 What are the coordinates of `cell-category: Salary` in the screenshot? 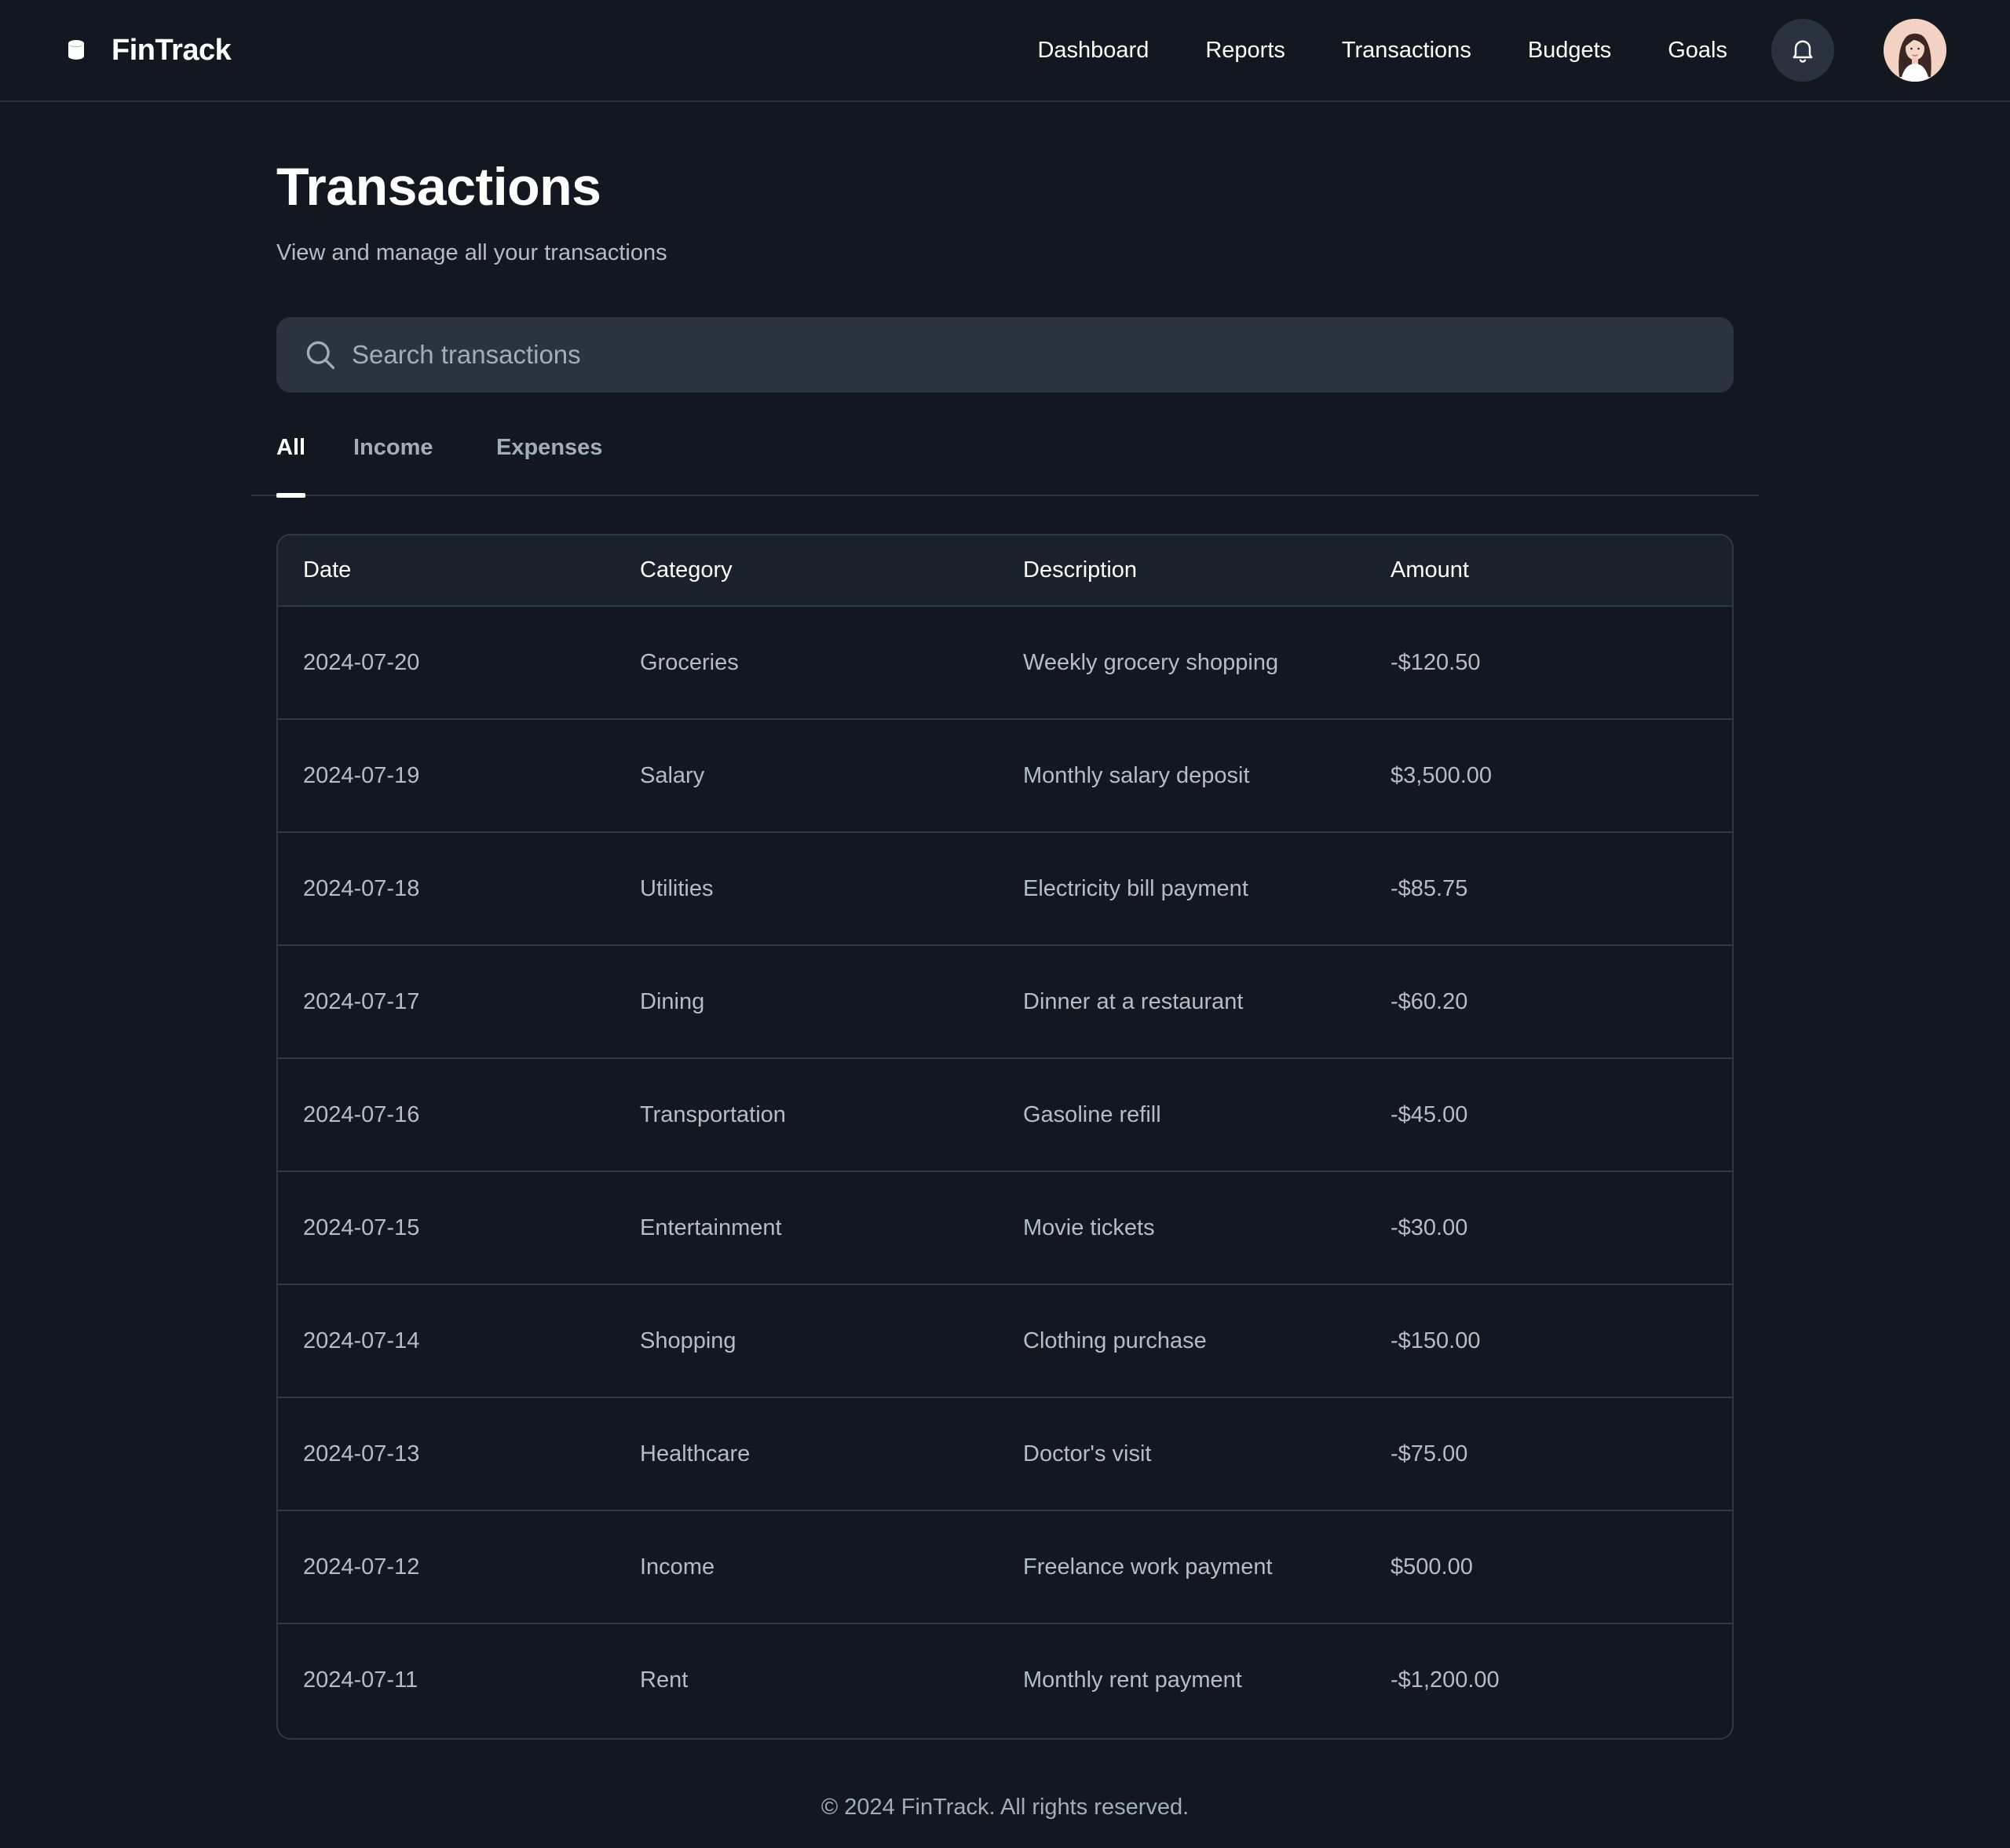 It's located at (806, 775).